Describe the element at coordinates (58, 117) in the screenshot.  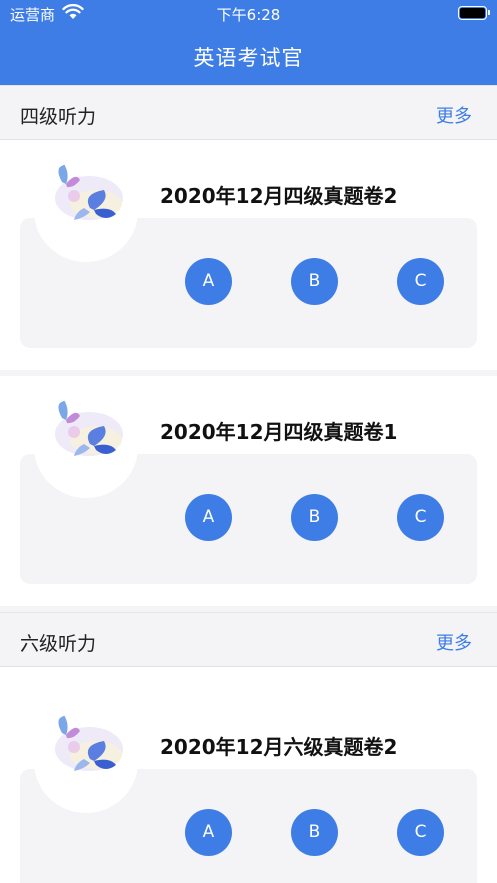
I see `section-title: 四级听力` at that location.